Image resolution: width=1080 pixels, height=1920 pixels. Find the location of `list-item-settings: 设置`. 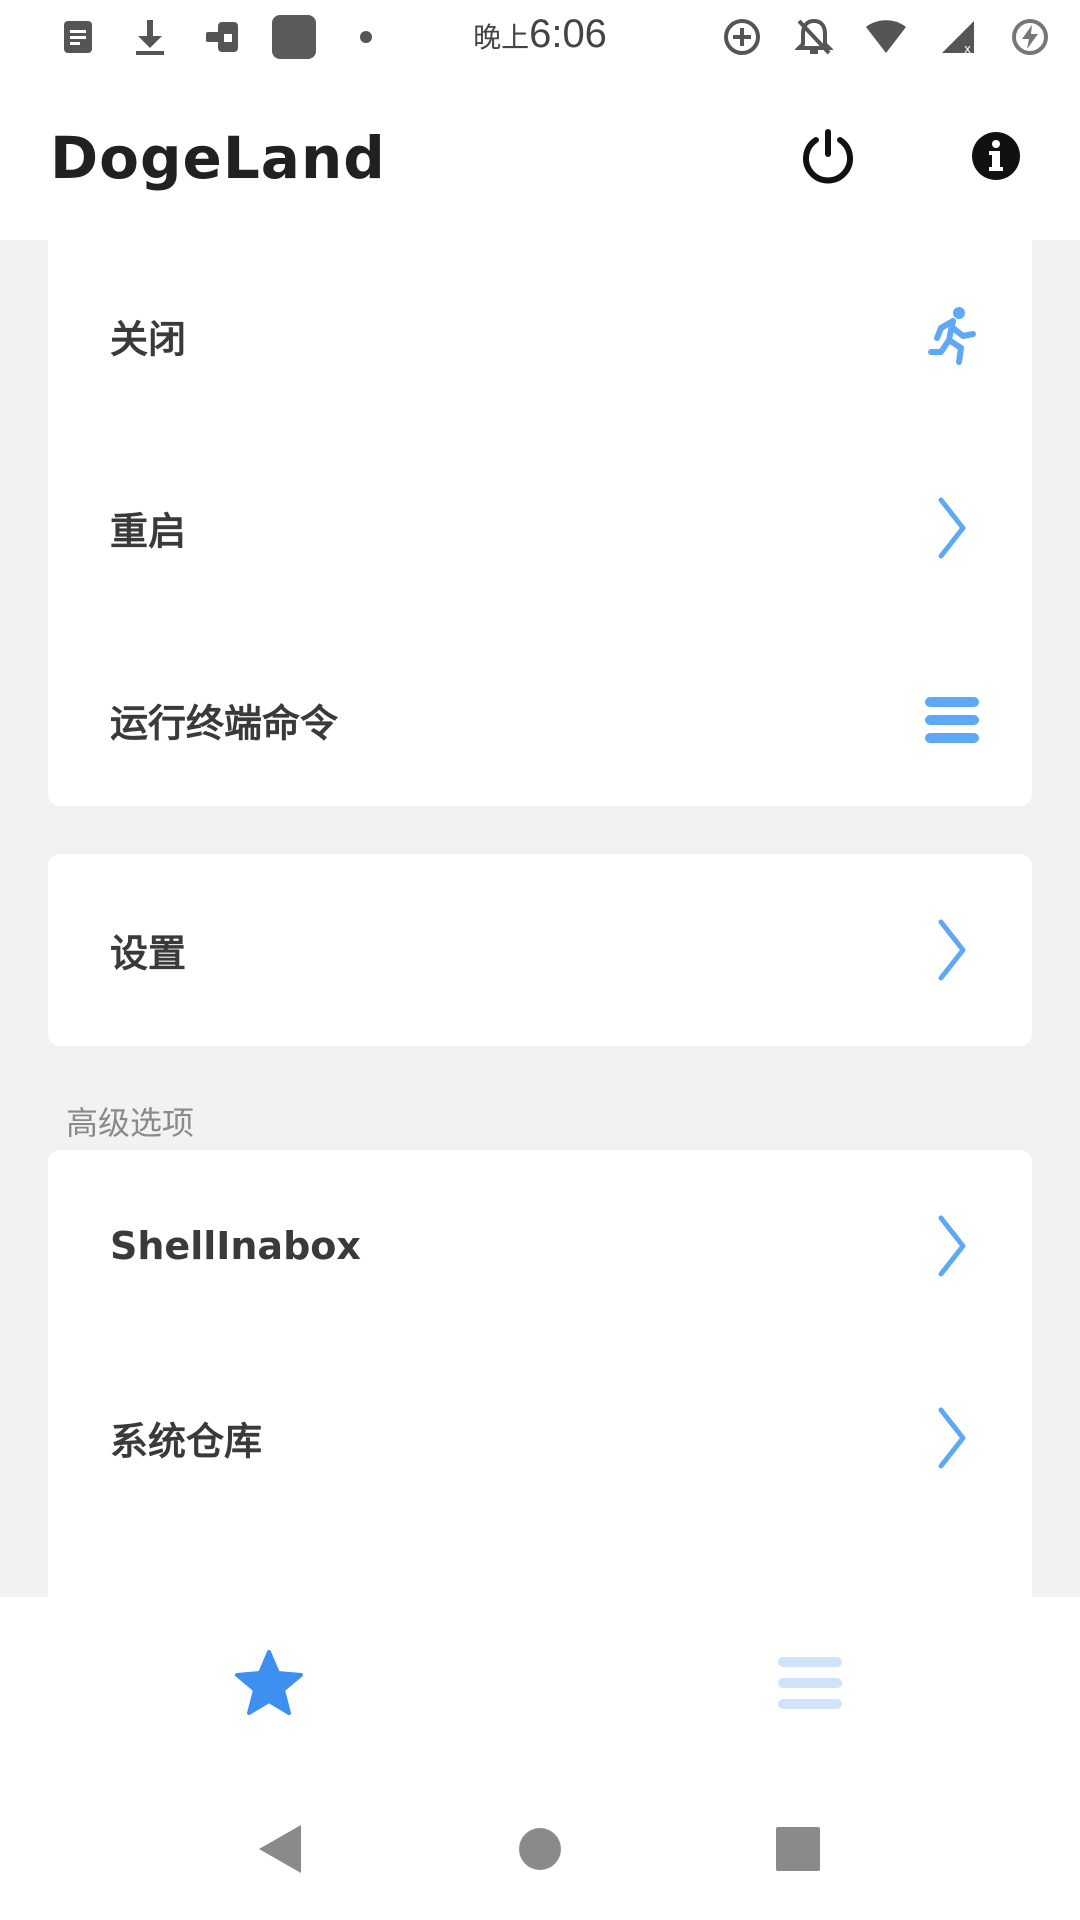

list-item-settings: 设置 is located at coordinates (540, 950).